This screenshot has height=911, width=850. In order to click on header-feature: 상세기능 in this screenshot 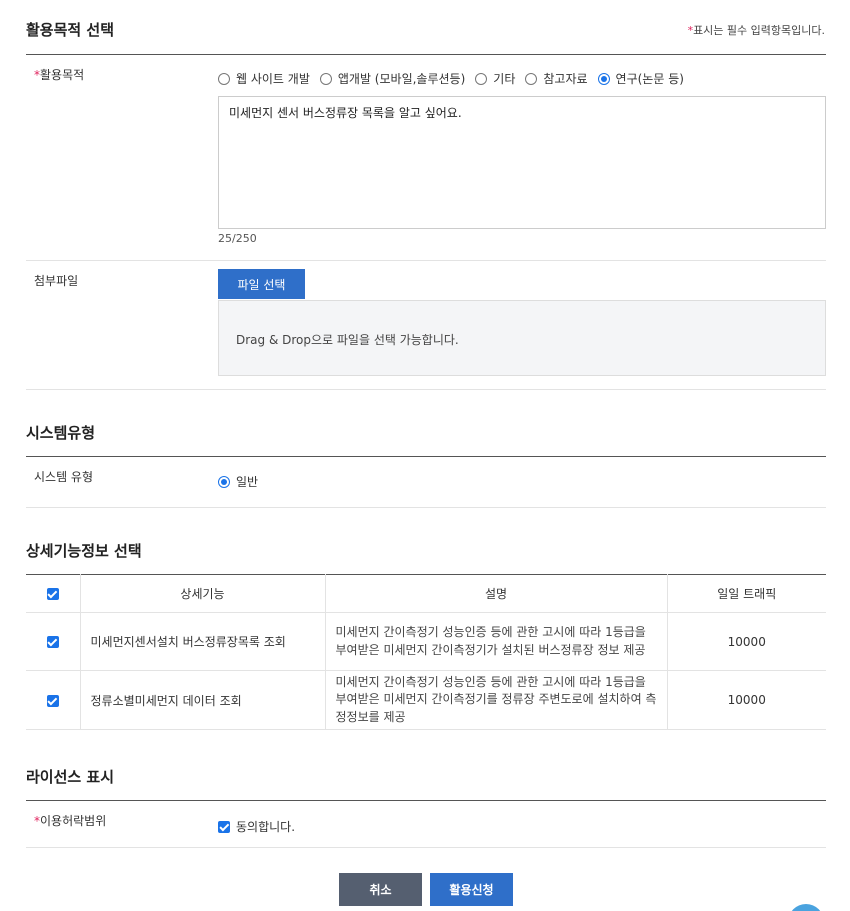, I will do `click(203, 593)`.